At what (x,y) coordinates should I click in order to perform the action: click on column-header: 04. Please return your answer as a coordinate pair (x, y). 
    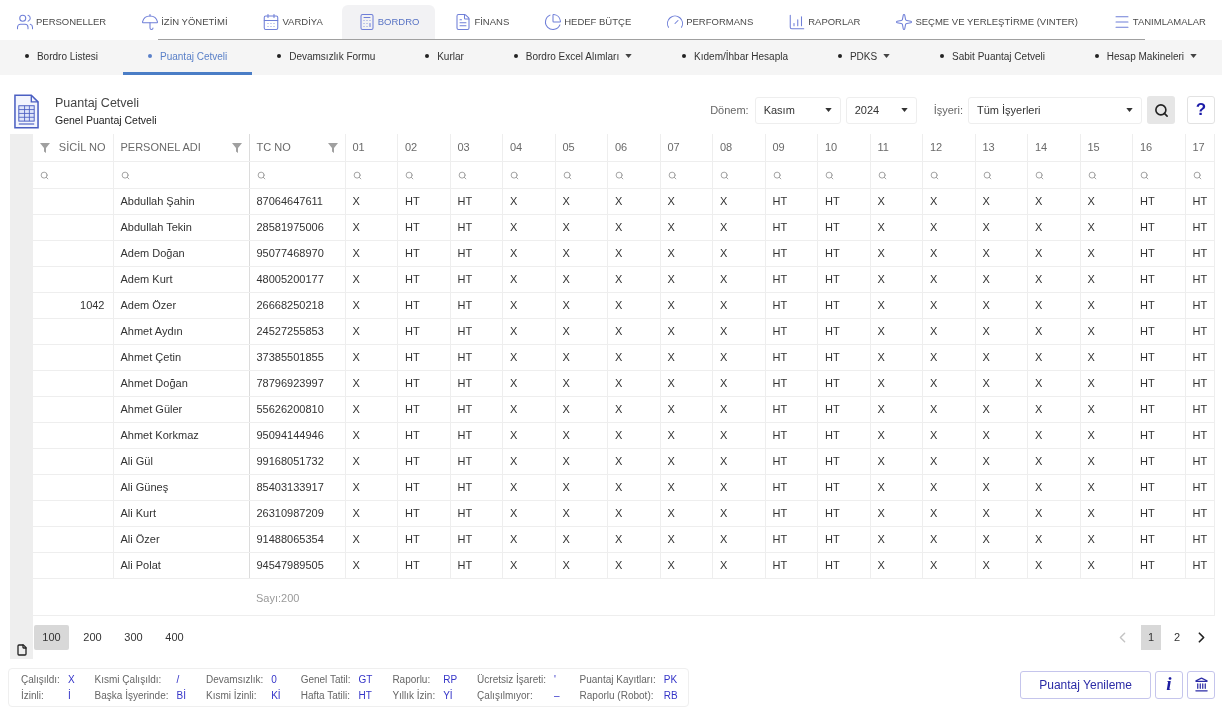
    Looking at the image, I should click on (516, 147).